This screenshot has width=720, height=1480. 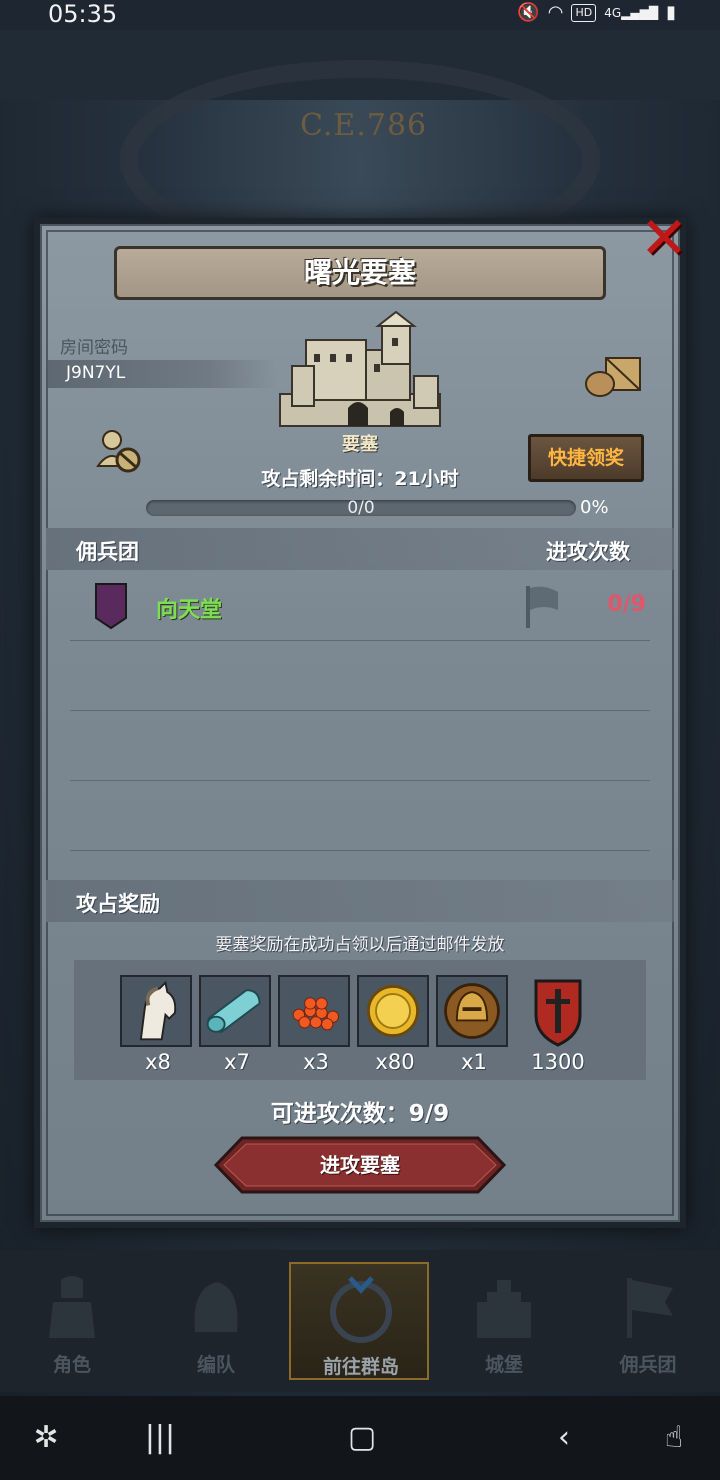 I want to click on nav-tab-mercenary: 佣兵团, so click(x=648, y=1321).